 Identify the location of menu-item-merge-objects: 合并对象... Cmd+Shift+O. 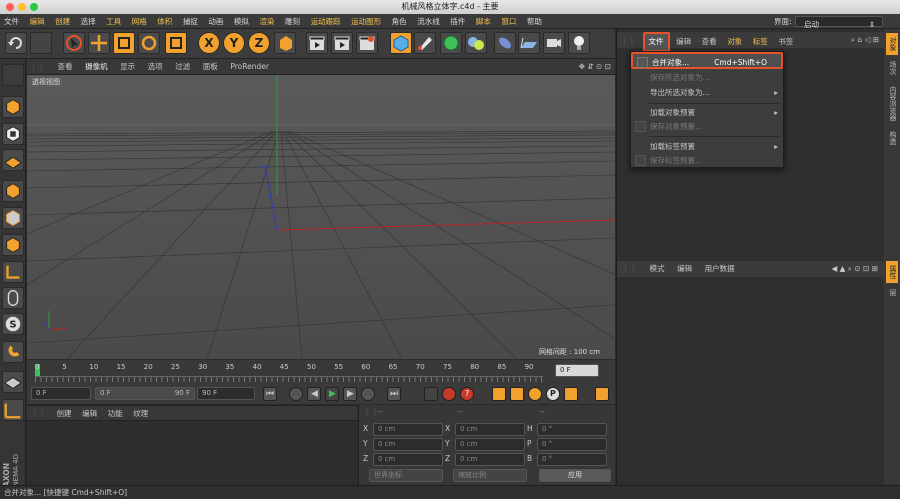
(707, 60).